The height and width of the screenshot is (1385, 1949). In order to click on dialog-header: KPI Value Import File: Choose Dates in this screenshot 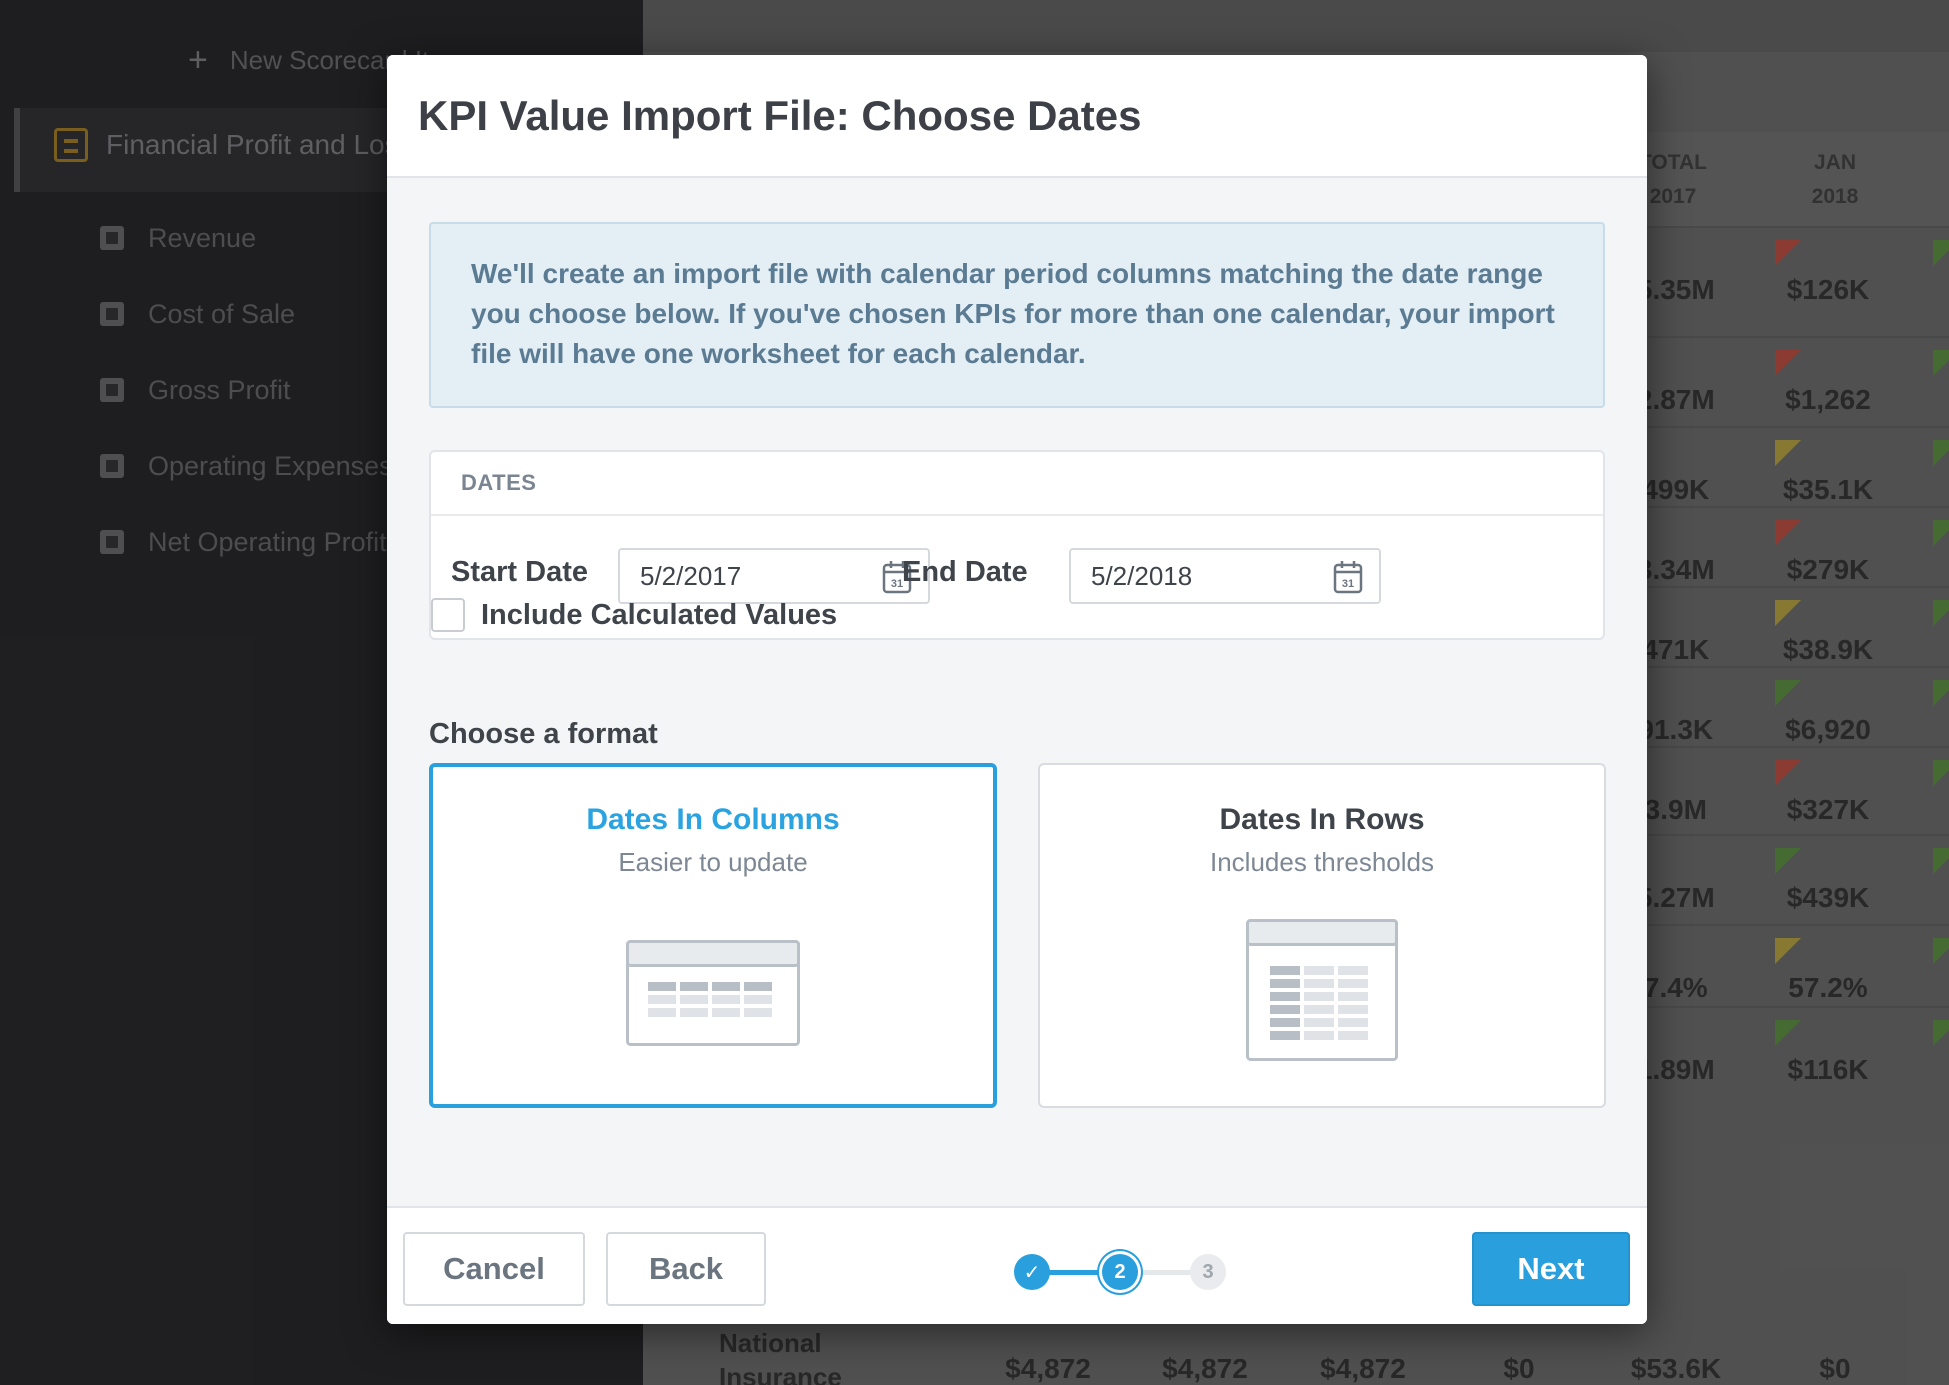, I will do `click(1017, 116)`.